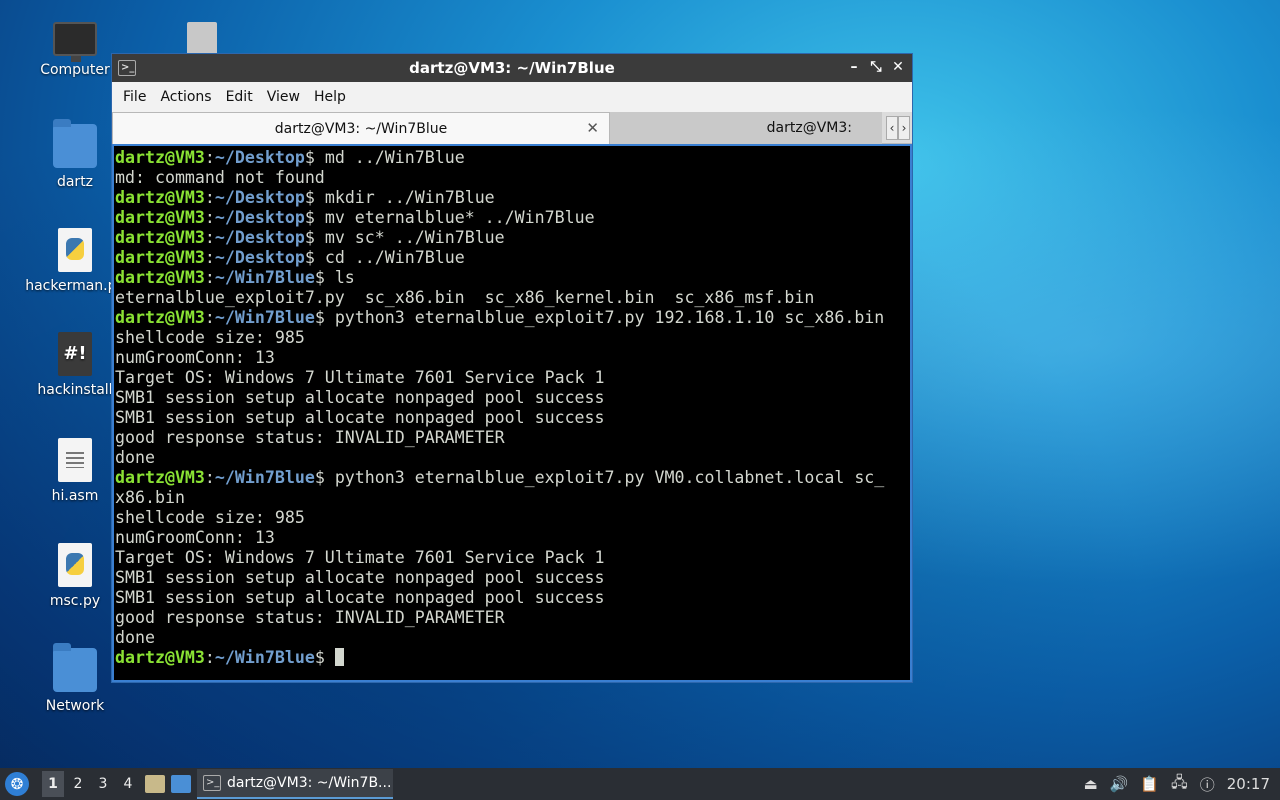 The height and width of the screenshot is (800, 1280). I want to click on show-desktop-icon, so click(181, 784).